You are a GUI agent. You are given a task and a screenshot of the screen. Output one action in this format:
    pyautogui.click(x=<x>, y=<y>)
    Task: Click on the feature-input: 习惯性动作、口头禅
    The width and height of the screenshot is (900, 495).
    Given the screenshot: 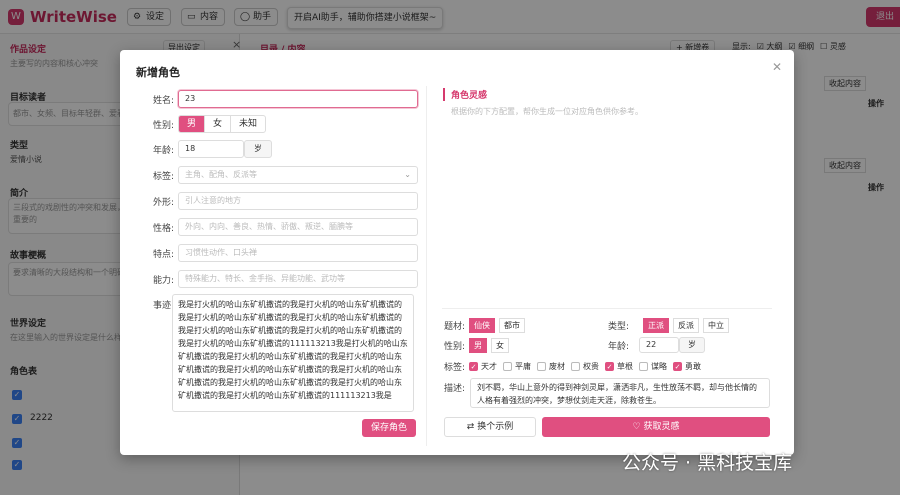 What is the action you would take?
    pyautogui.click(x=298, y=253)
    